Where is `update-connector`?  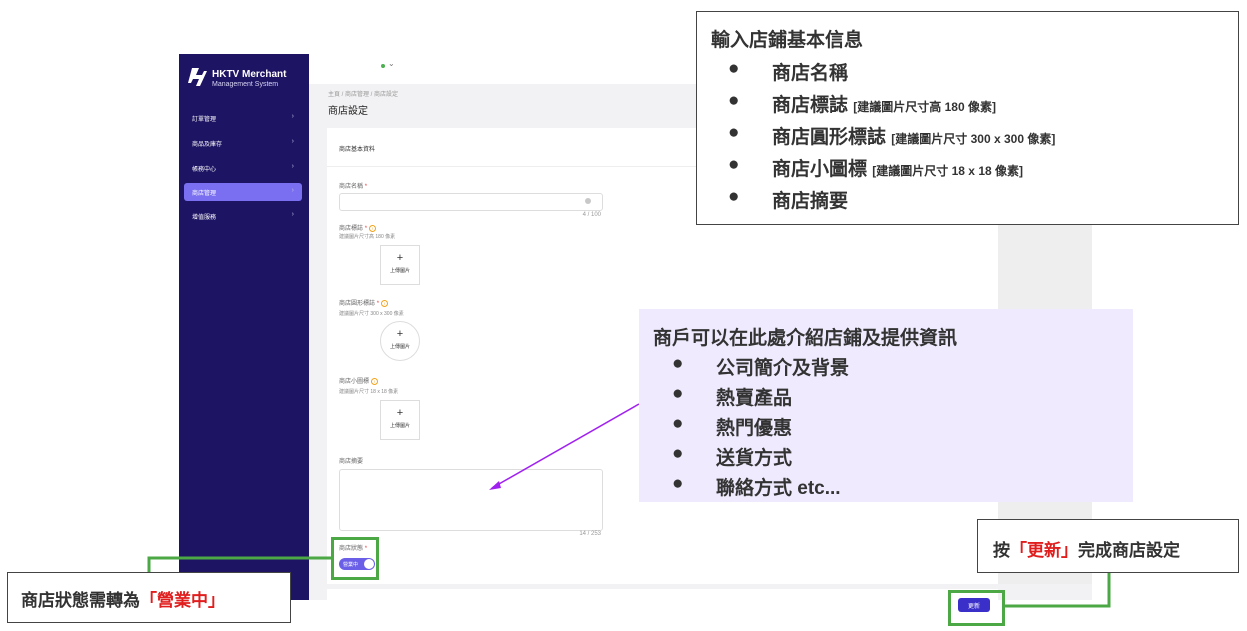
update-connector is located at coordinates (1058, 590).